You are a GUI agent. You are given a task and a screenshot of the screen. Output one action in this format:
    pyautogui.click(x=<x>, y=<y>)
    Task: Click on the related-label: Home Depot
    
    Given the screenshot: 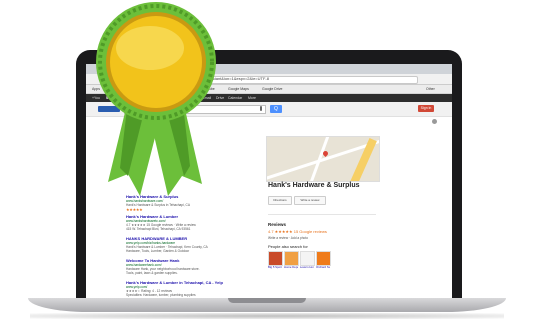 What is the action you would take?
    pyautogui.click(x=291, y=267)
    